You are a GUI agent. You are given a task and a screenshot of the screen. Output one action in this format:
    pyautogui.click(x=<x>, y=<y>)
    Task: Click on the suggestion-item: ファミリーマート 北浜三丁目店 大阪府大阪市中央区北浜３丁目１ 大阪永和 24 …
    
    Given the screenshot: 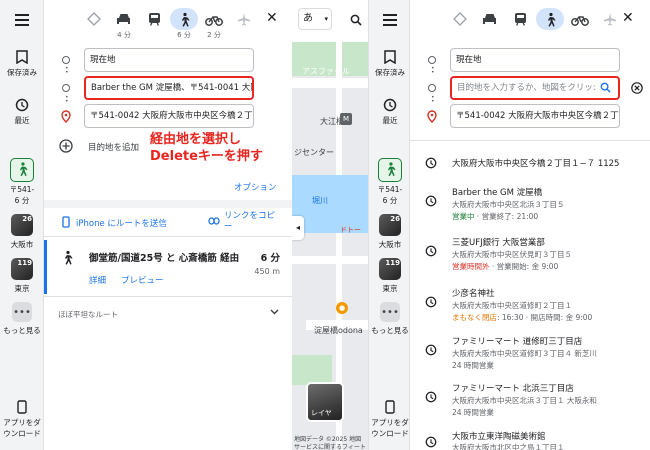 What is the action you would take?
    pyautogui.click(x=530, y=402)
    